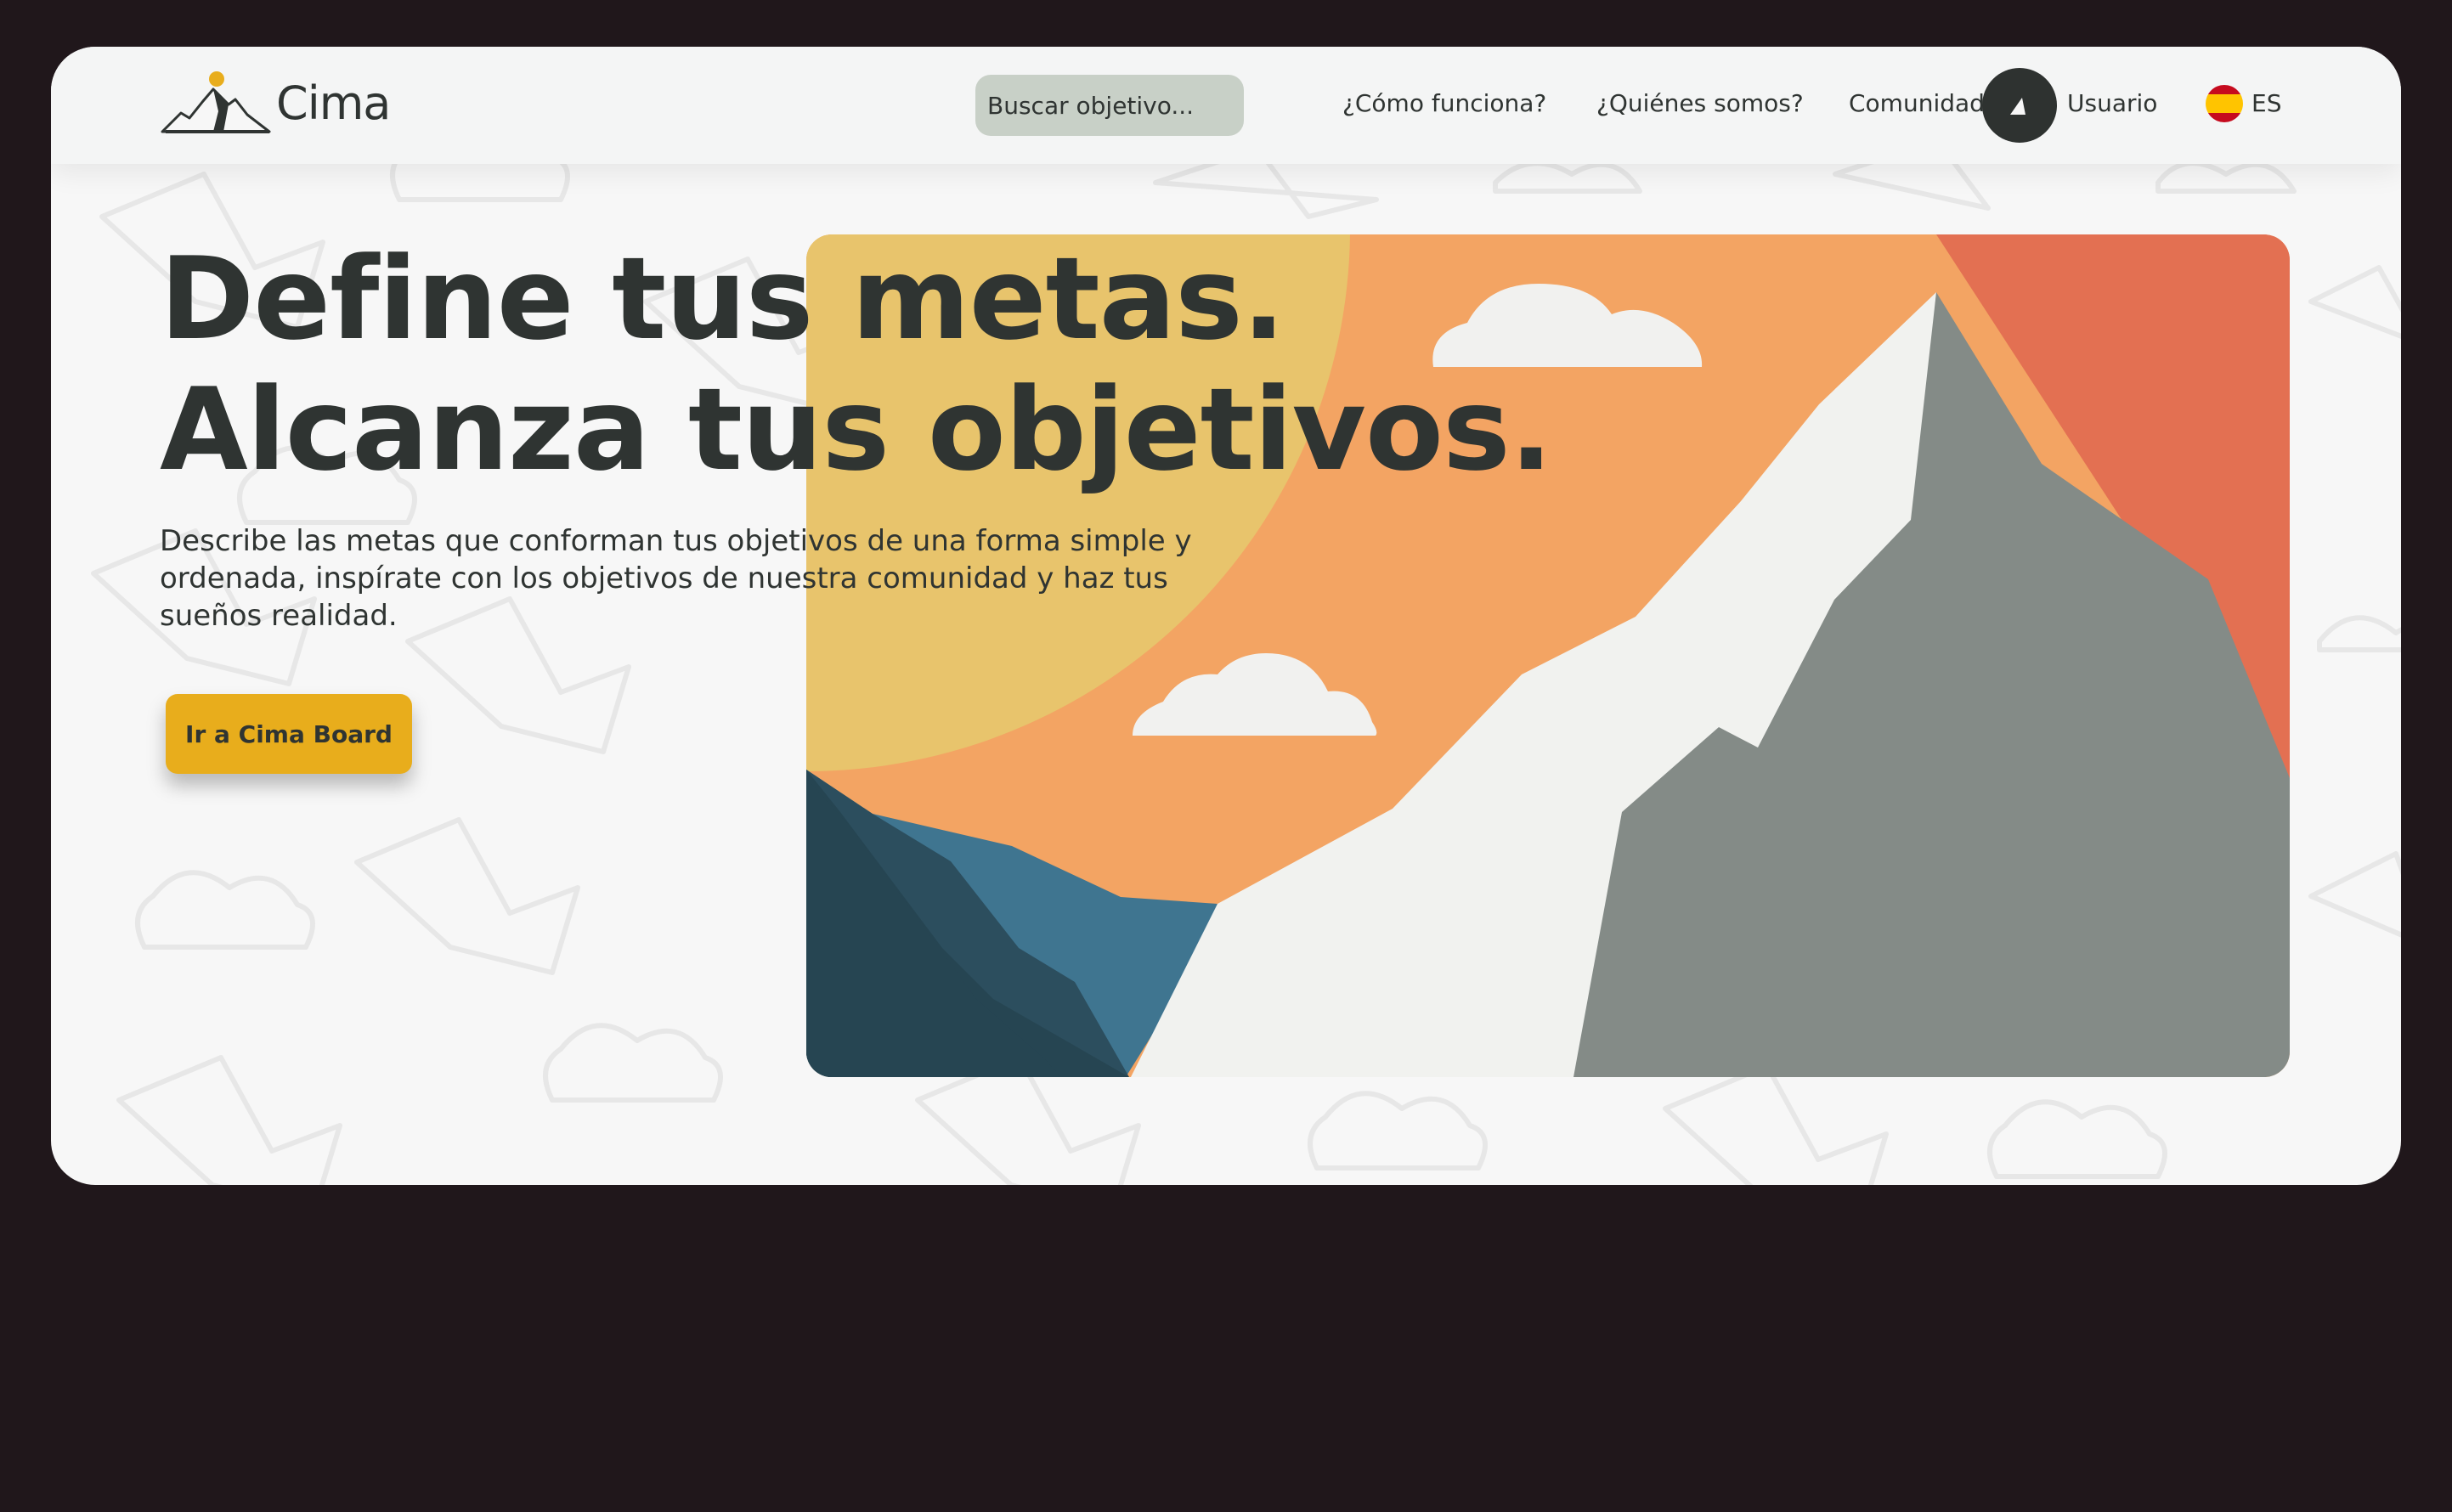 The width and height of the screenshot is (2452, 1512). I want to click on hero-headline-line1: Define tus metas., so click(722, 299).